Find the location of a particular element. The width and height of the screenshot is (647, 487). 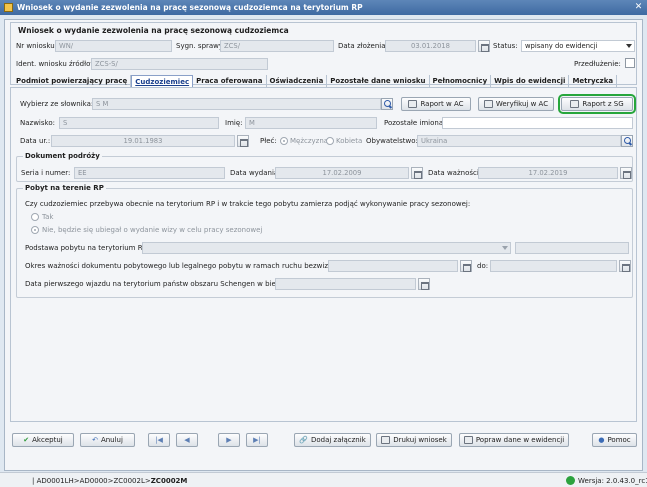

przedluzenie-checkbox is located at coordinates (630, 63).